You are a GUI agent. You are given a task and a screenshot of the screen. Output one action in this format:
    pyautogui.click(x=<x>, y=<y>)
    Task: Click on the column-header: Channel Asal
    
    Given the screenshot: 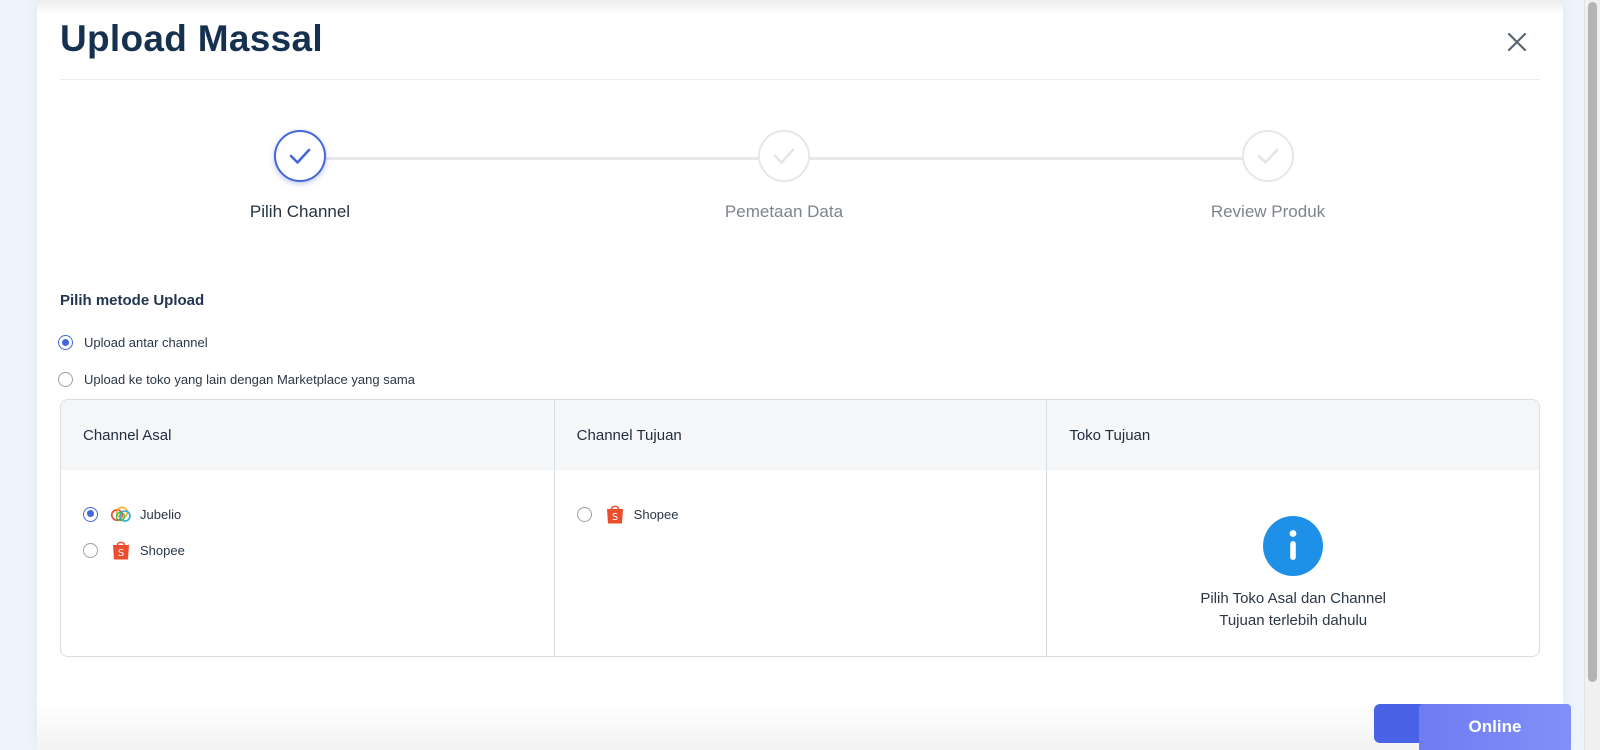 What is the action you would take?
    pyautogui.click(x=307, y=435)
    